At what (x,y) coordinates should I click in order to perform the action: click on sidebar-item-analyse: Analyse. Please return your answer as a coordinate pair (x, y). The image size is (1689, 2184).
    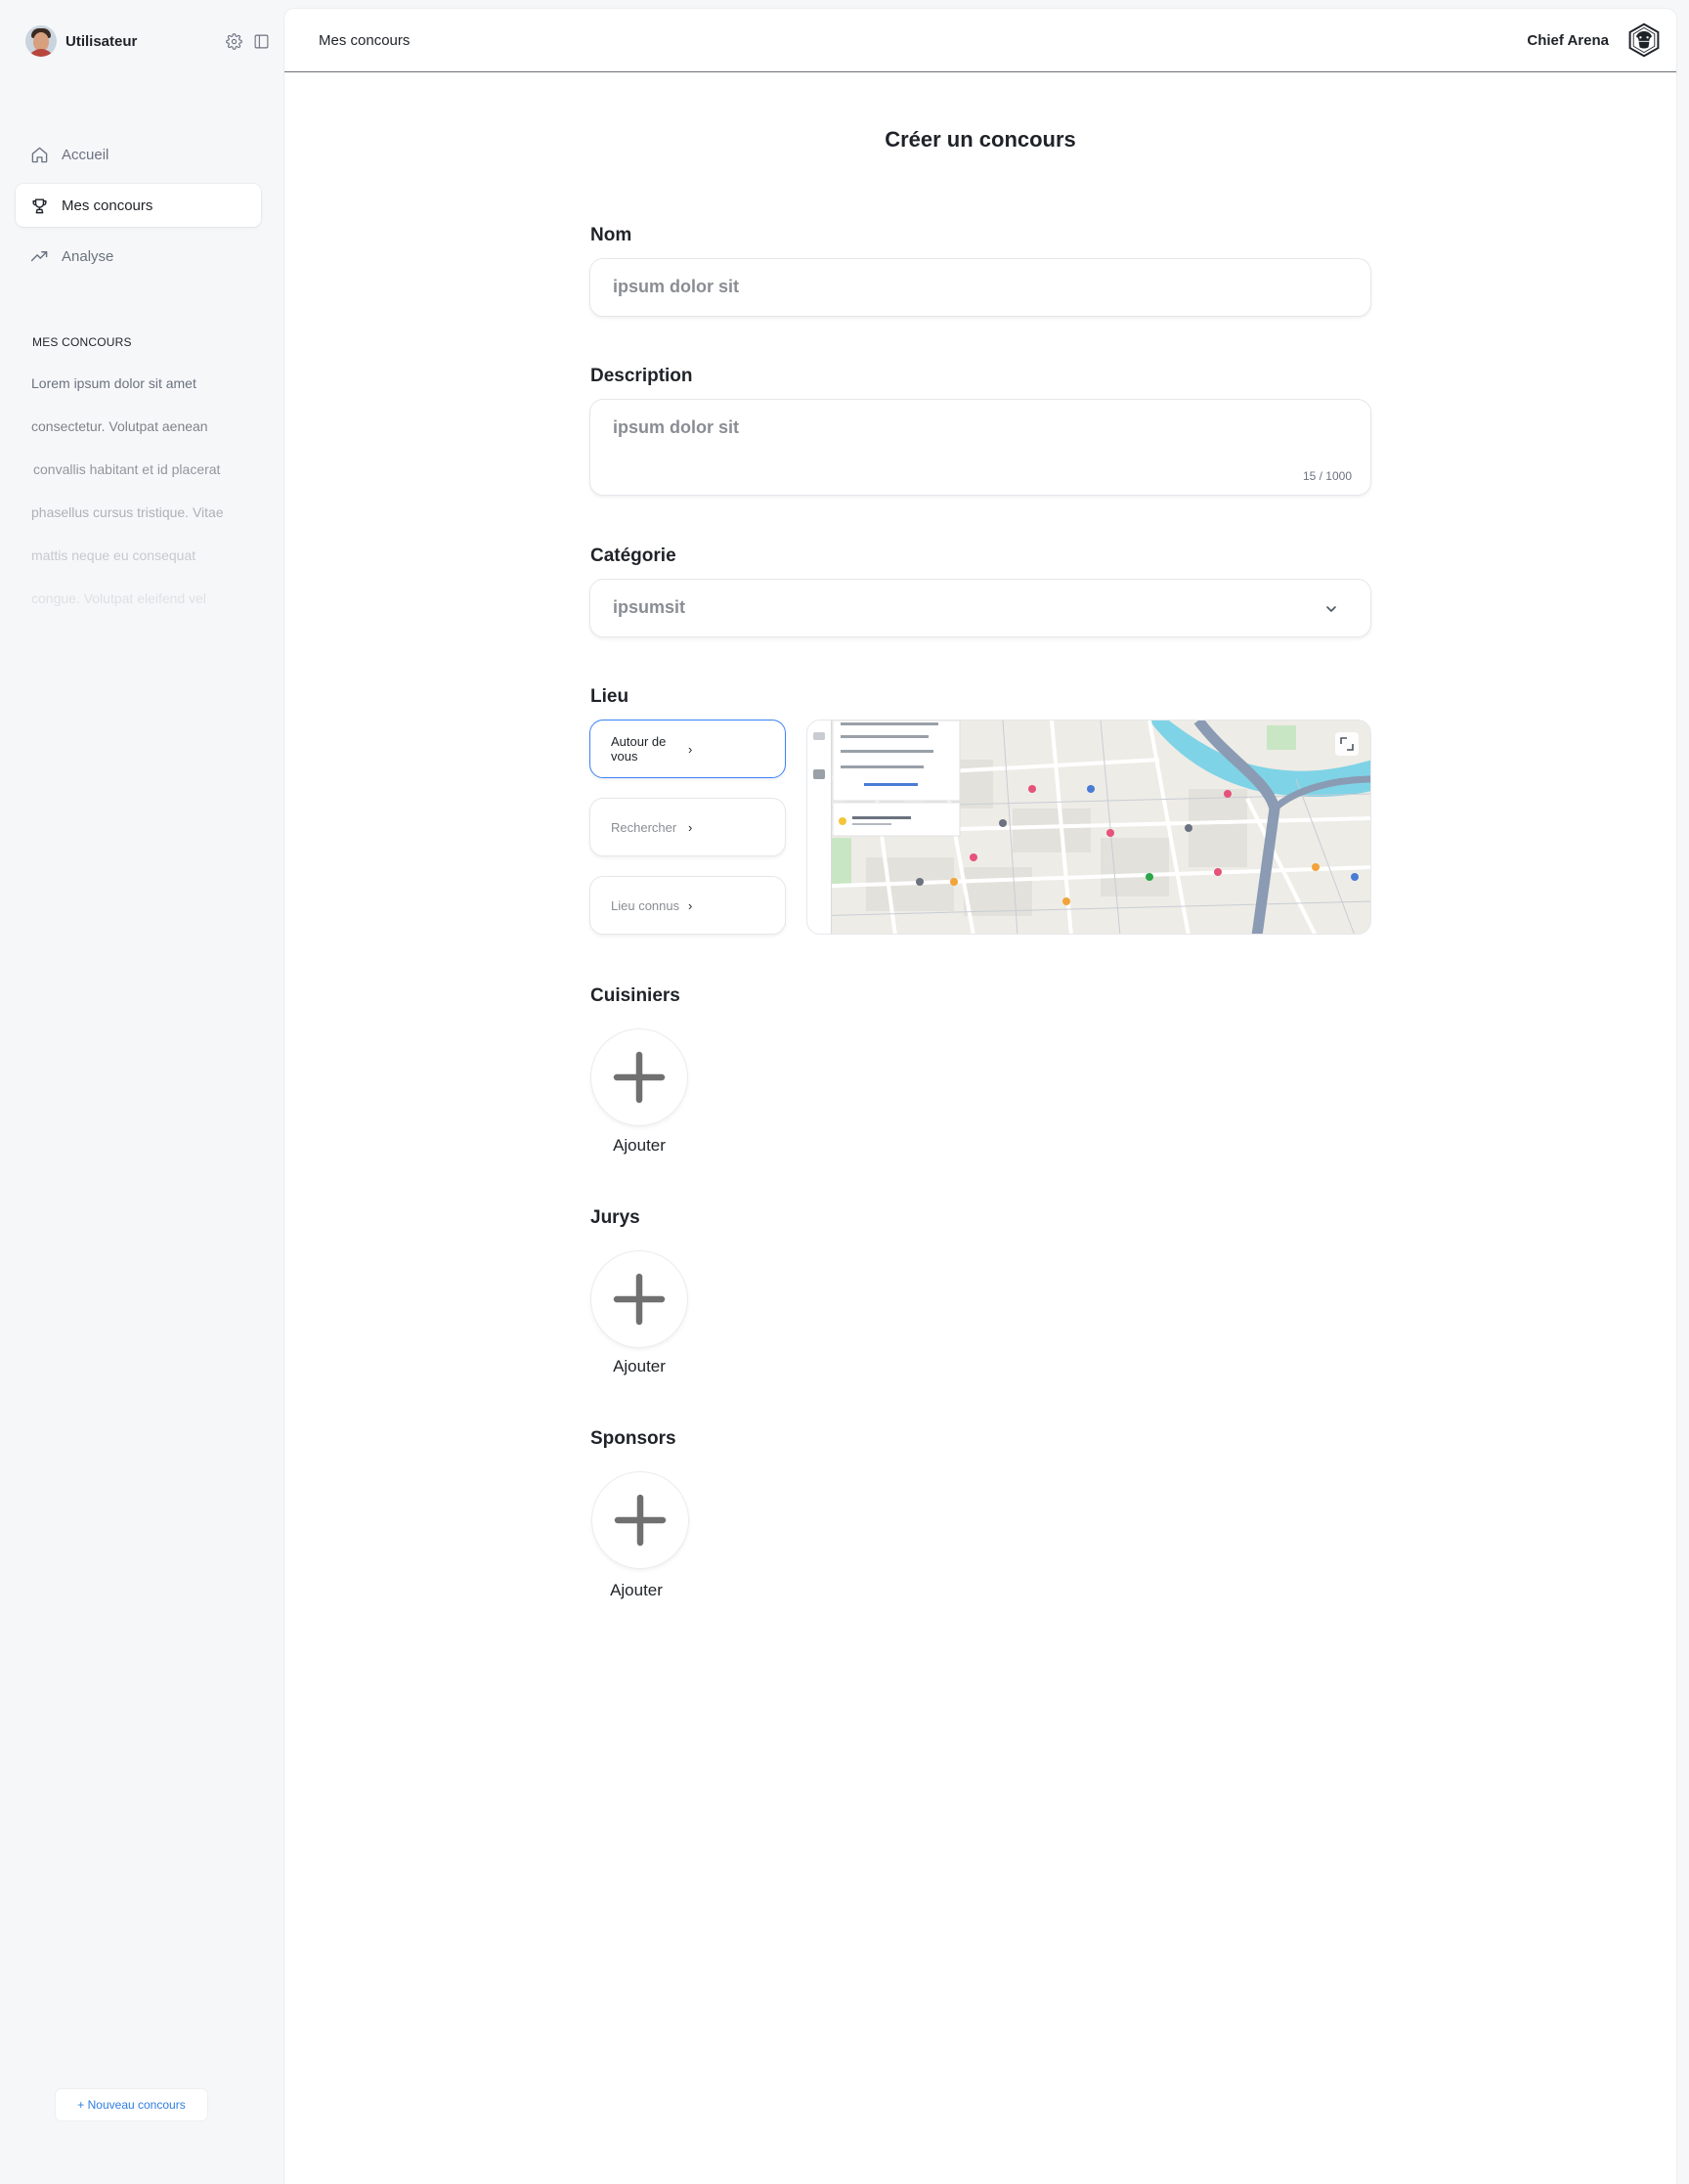
    Looking at the image, I should click on (138, 256).